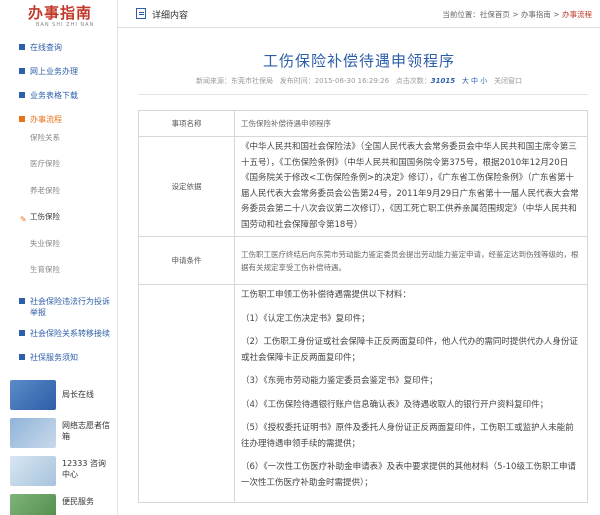 Image resolution: width=600 pixels, height=515 pixels. What do you see at coordinates (59, 334) in the screenshot?
I see `nav-item-transfer: 社会保险关系转移接续` at bounding box center [59, 334].